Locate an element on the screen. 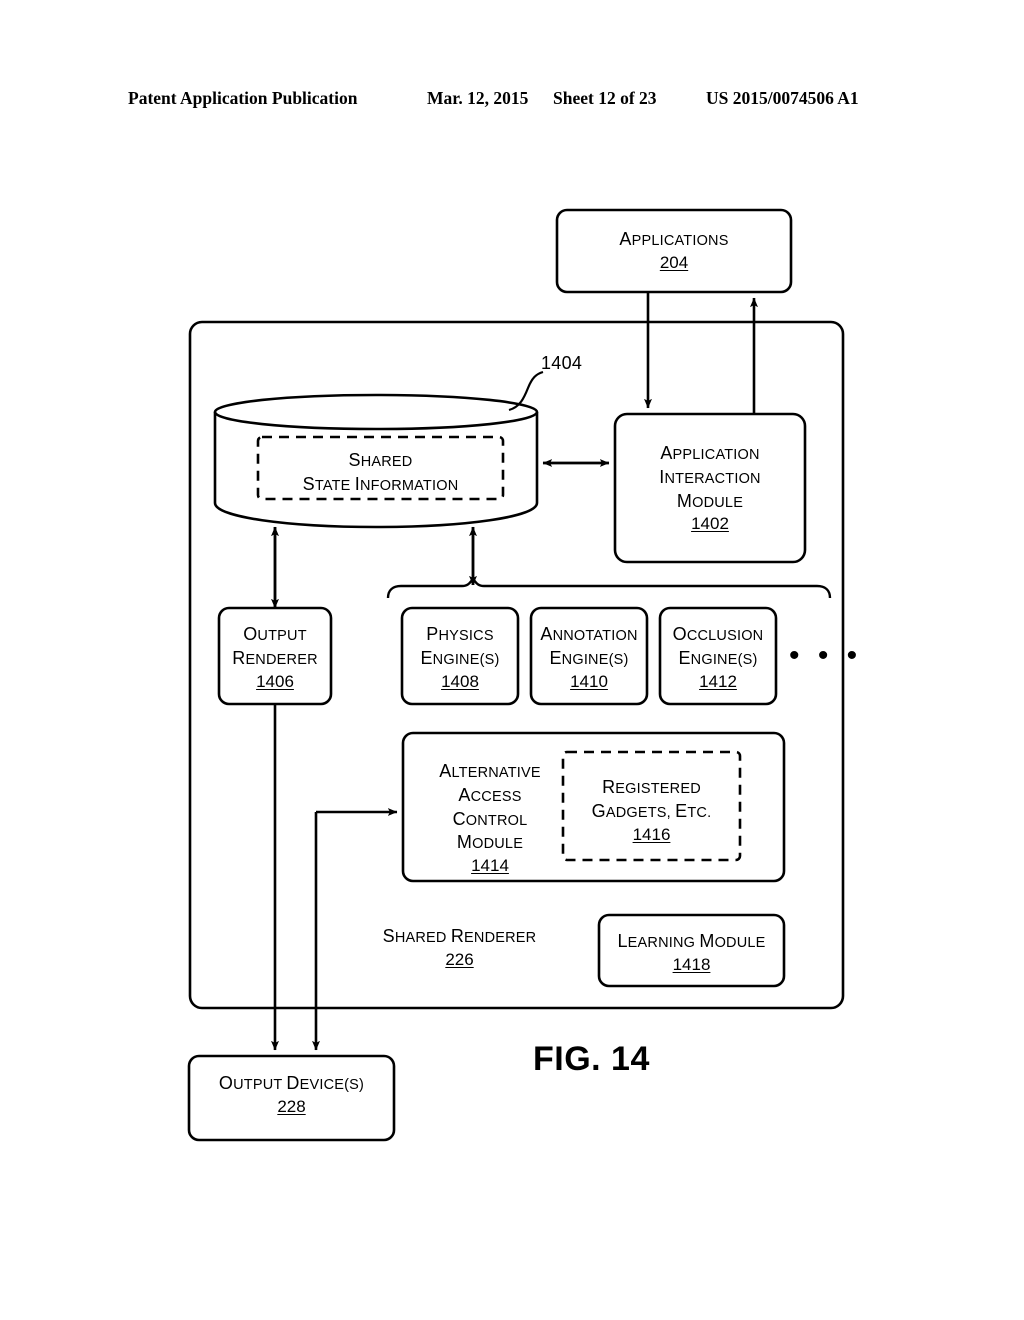  alternative-access-line3: CONTROL is located at coordinates (490, 818).